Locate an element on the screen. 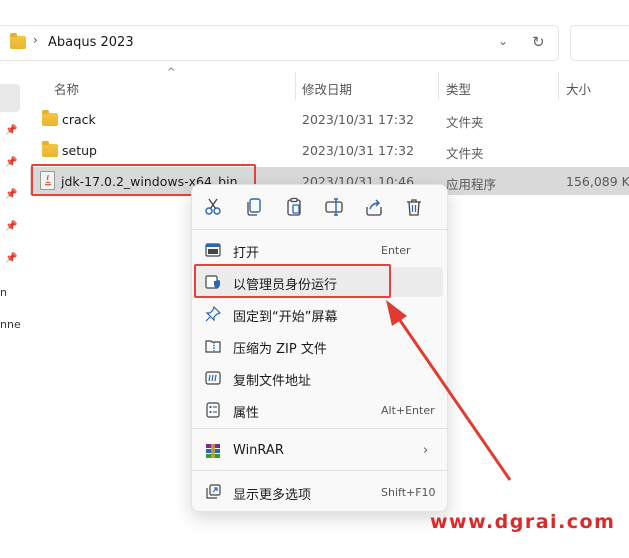 This screenshot has width=629, height=558. annotation-arrow is located at coordinates (449, 390).